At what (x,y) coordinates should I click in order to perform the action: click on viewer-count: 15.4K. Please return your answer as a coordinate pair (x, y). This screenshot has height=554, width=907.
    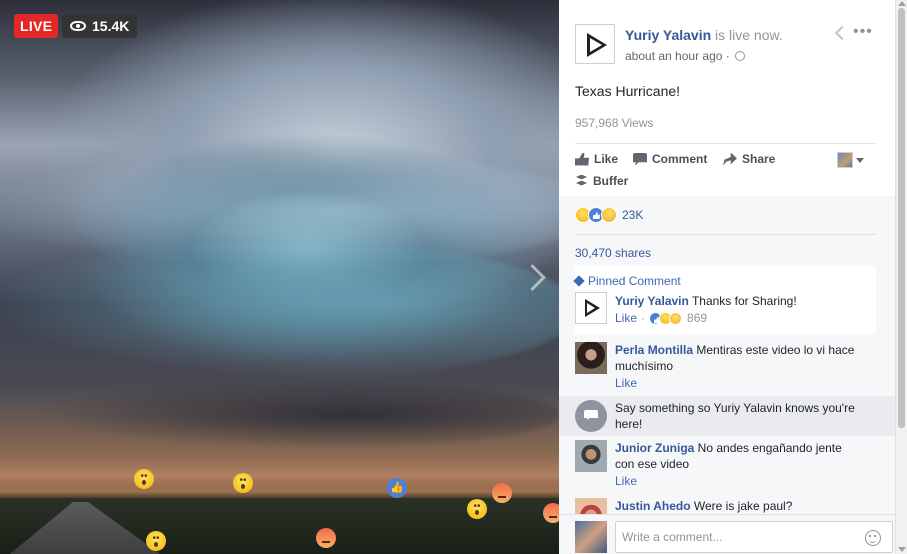
    Looking at the image, I should click on (111, 26).